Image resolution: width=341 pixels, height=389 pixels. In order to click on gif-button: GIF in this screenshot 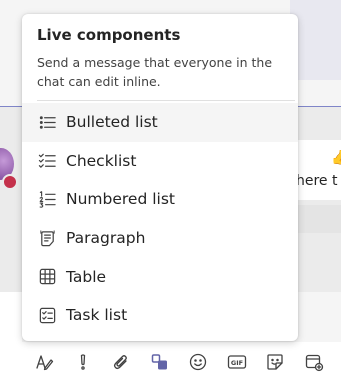, I will do `click(237, 362)`.